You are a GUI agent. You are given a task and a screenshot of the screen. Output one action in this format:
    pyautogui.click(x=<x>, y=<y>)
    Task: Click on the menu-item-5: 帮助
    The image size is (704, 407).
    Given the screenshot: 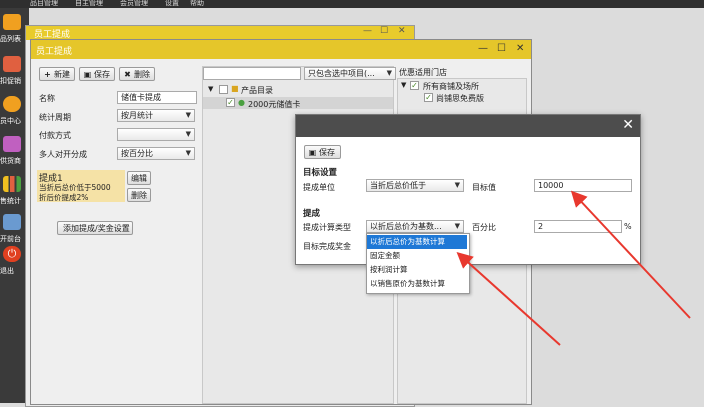 What is the action you would take?
    pyautogui.click(x=197, y=4)
    